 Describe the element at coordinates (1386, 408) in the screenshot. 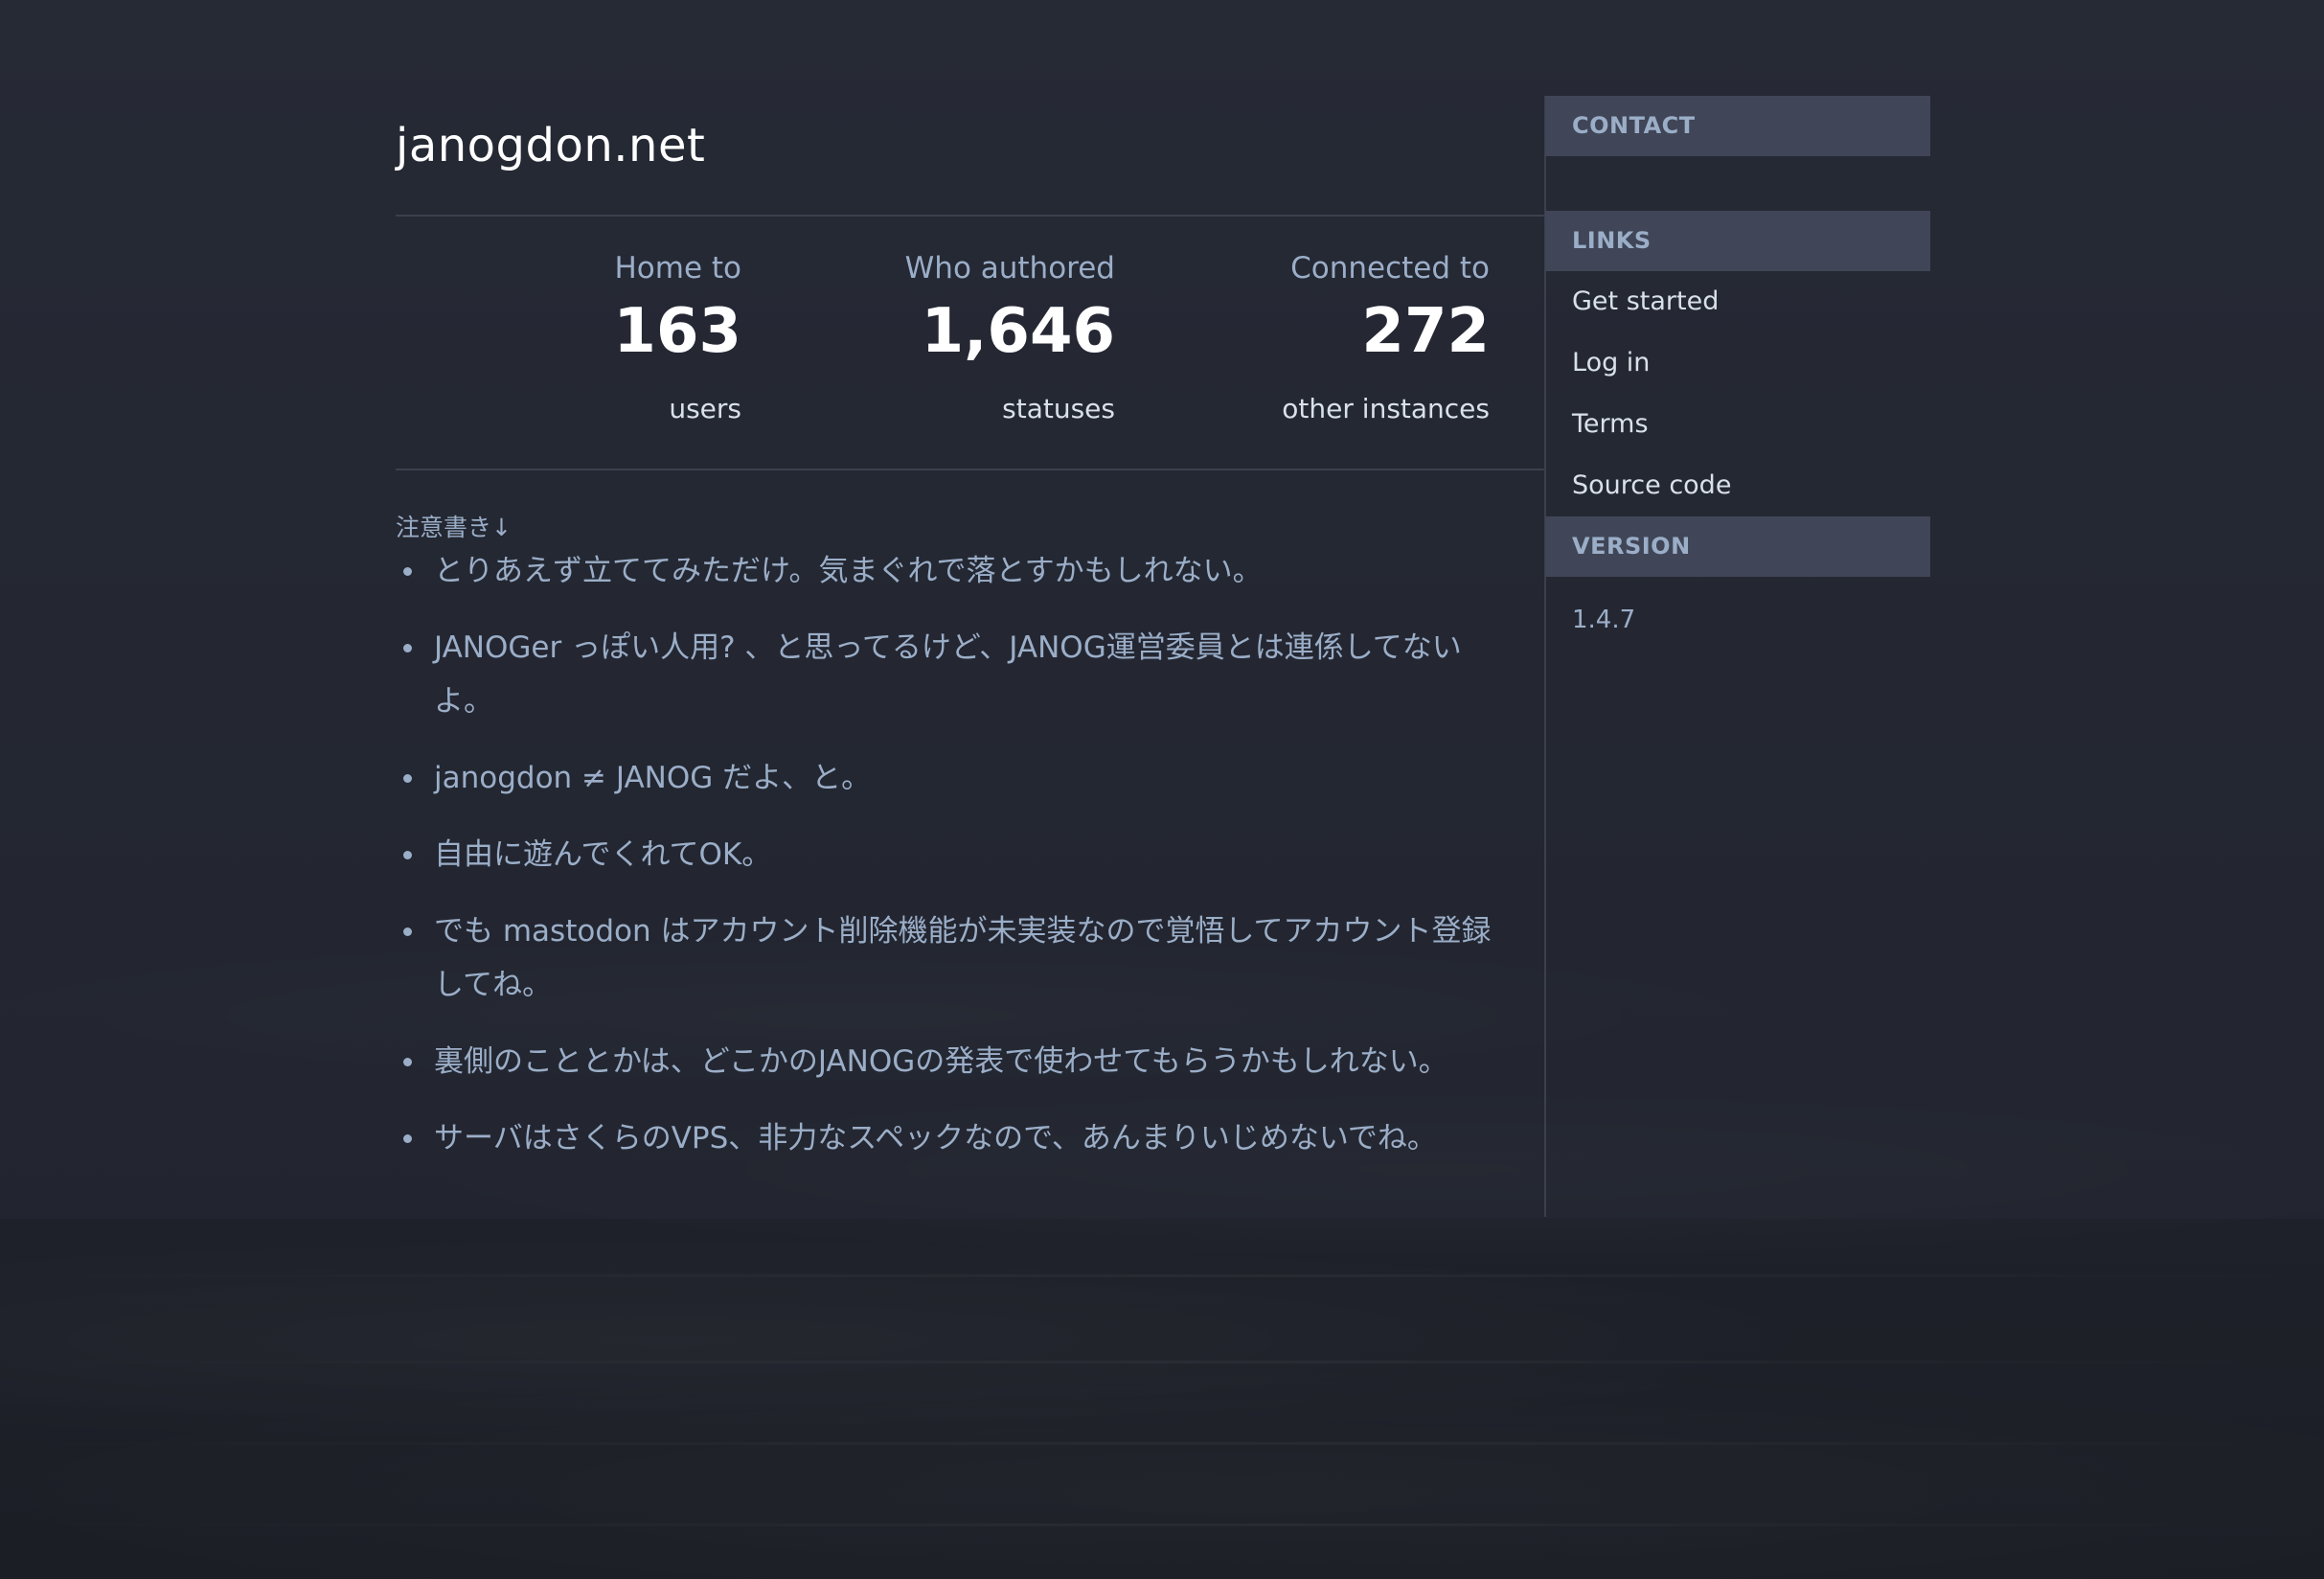

I see `stat-unit: other instances` at that location.